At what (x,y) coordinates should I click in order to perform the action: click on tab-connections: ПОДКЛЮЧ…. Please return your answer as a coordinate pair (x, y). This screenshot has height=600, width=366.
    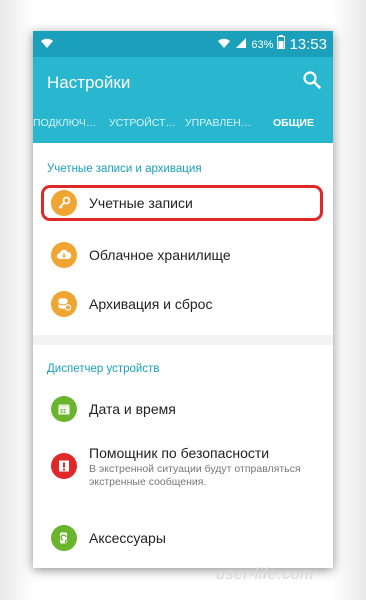
    Looking at the image, I should click on (68, 123).